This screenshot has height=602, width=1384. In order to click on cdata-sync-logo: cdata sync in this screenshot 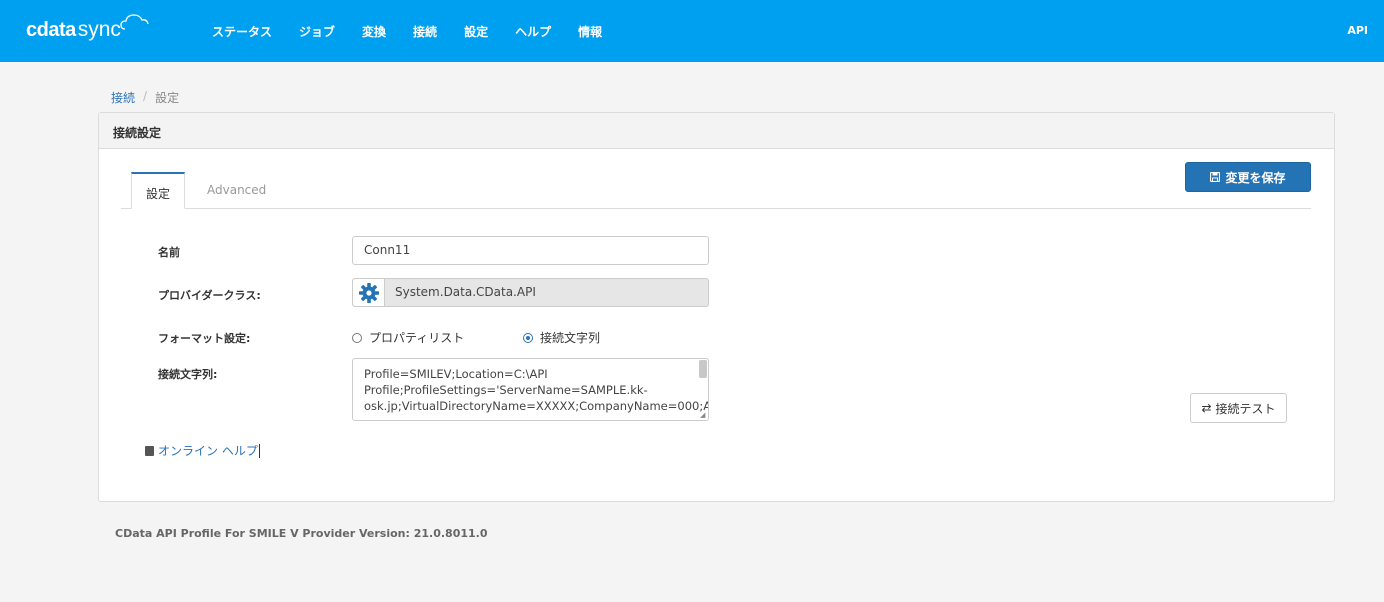, I will do `click(87, 30)`.